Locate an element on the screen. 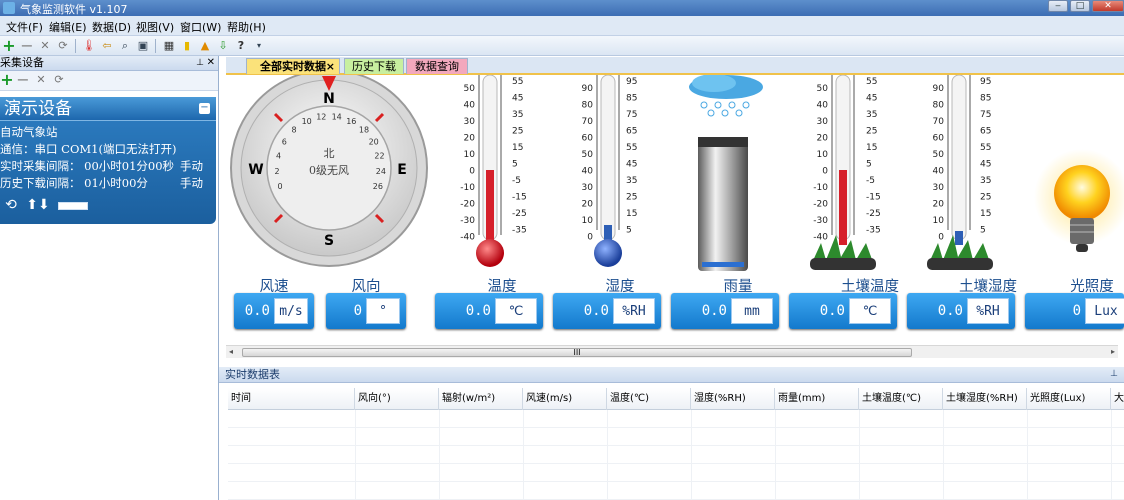  scale-label: -40 is located at coordinates (467, 238).